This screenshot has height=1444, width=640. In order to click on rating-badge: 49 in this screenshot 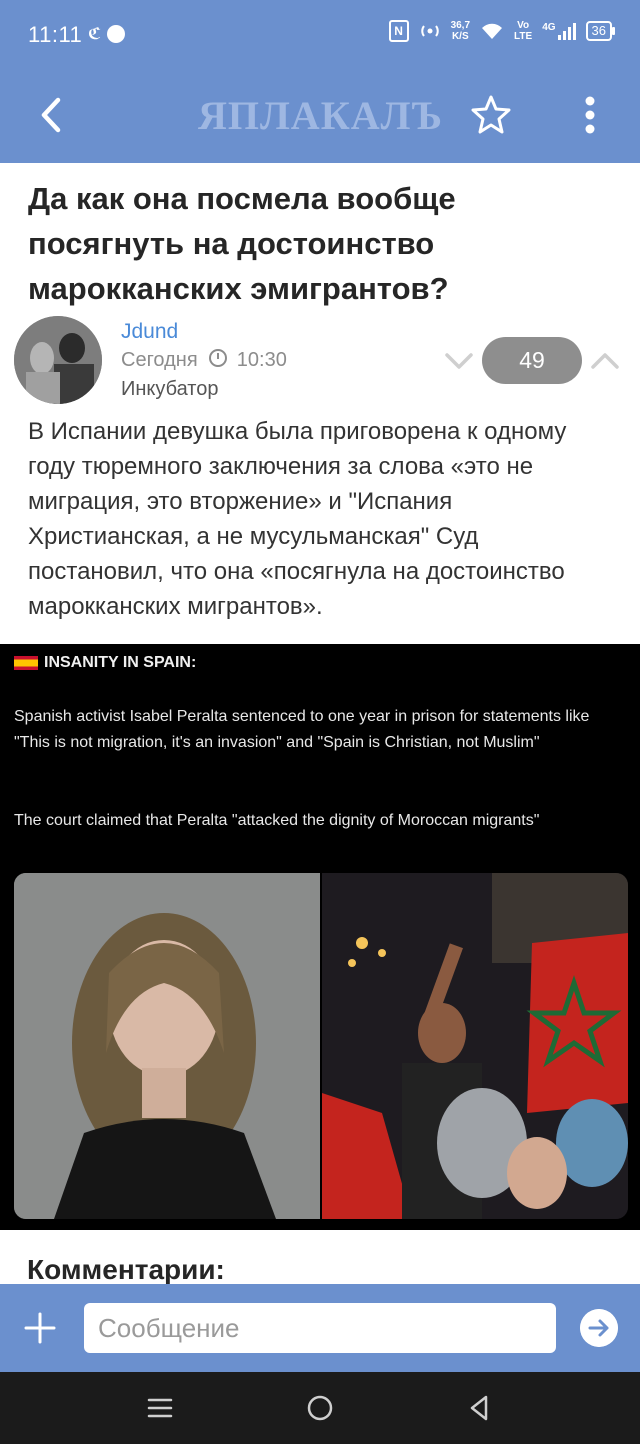, I will do `click(532, 360)`.